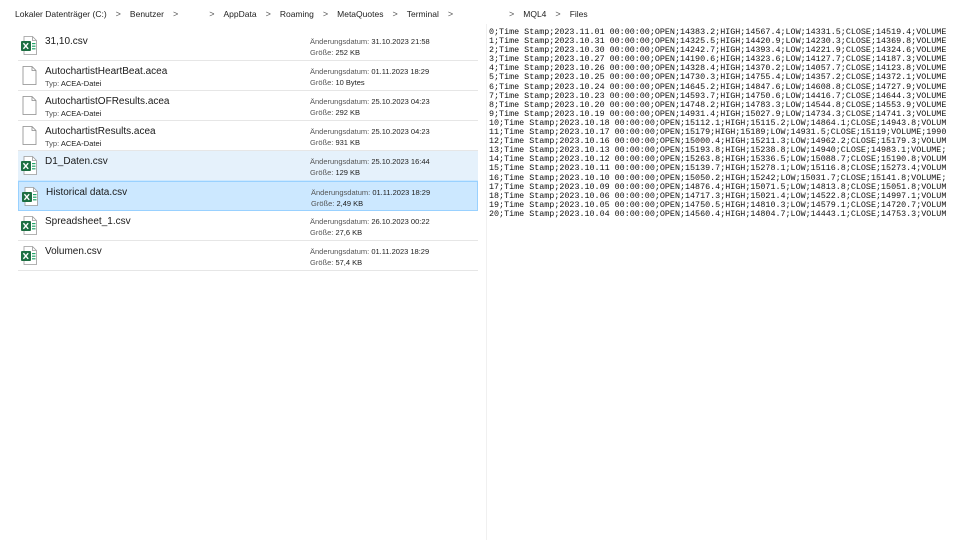  What do you see at coordinates (73, 251) in the screenshot?
I see `file-name: Volumen.csv` at bounding box center [73, 251].